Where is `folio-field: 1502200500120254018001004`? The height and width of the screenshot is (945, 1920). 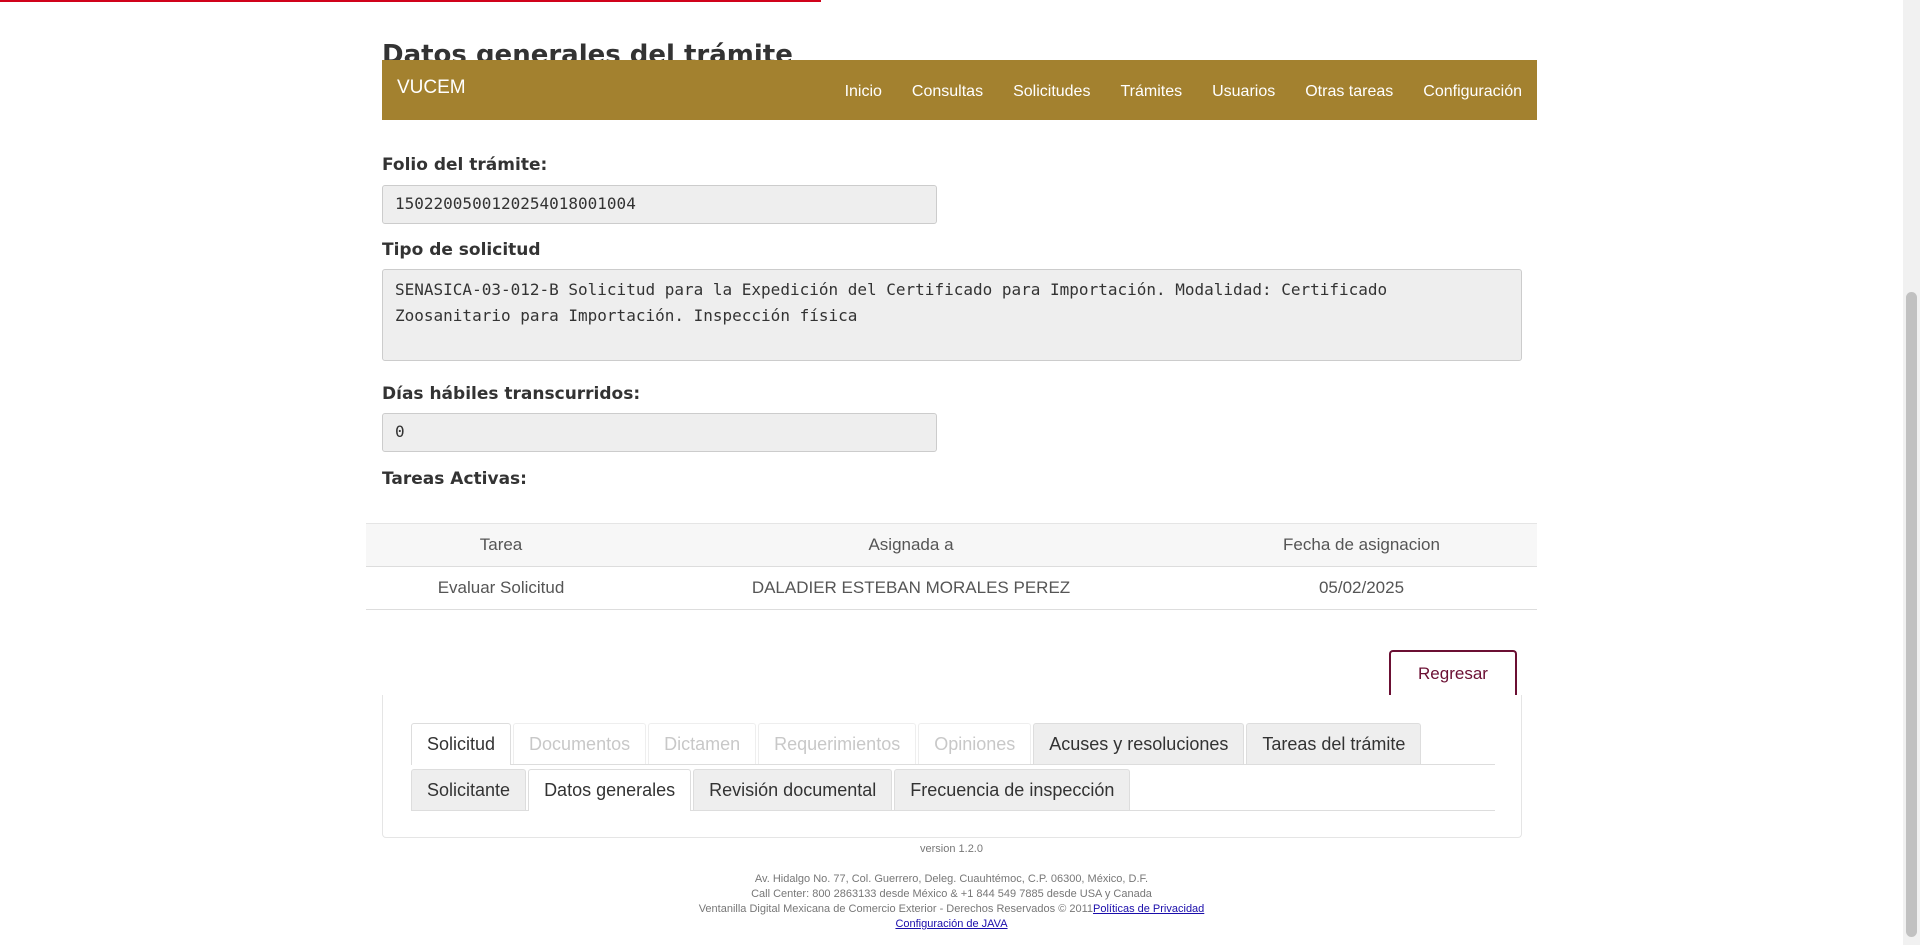
folio-field: 1502200500120254018001004 is located at coordinates (659, 204).